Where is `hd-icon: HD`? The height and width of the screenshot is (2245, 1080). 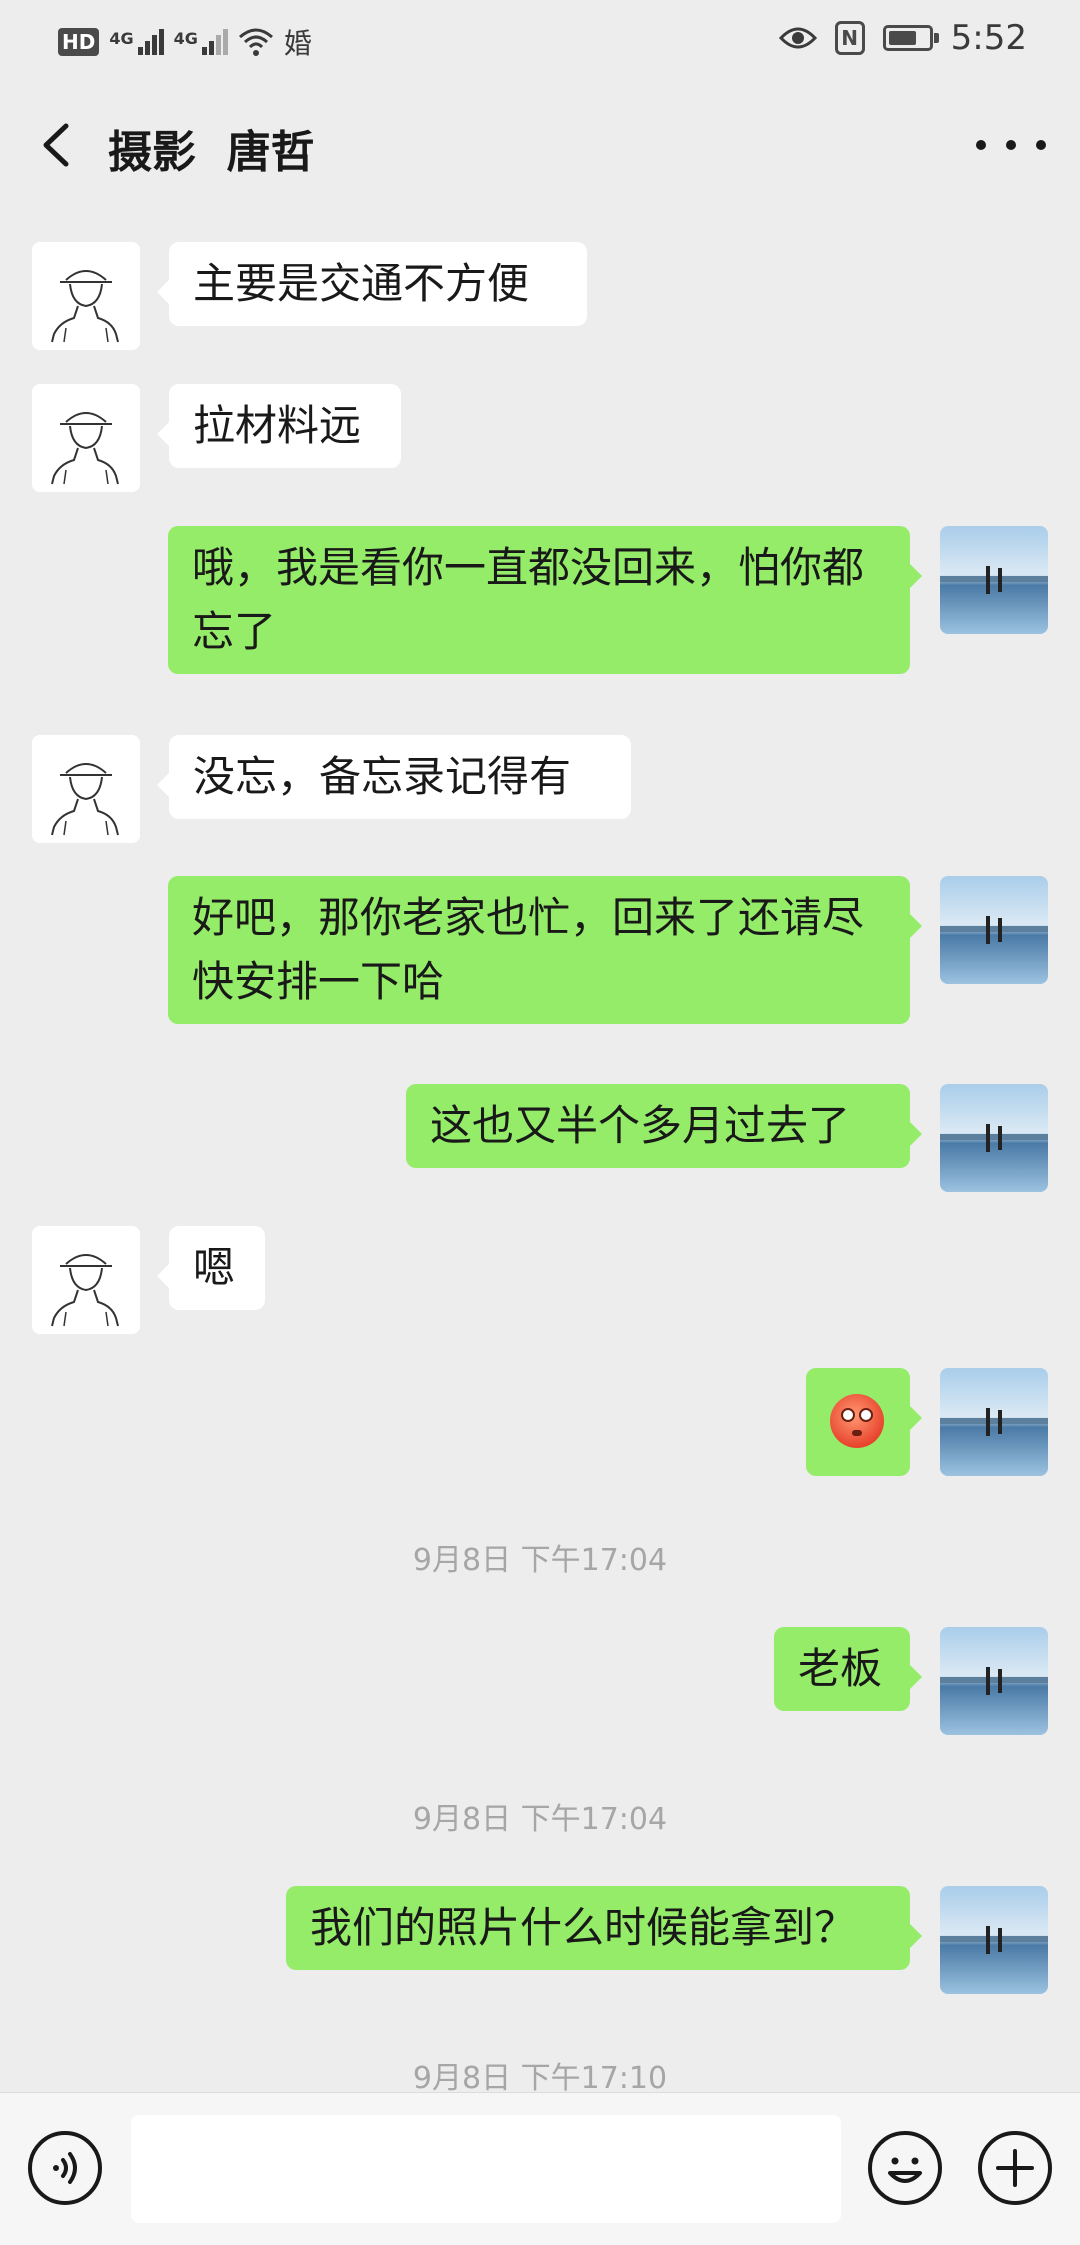 hd-icon: HD is located at coordinates (79, 42).